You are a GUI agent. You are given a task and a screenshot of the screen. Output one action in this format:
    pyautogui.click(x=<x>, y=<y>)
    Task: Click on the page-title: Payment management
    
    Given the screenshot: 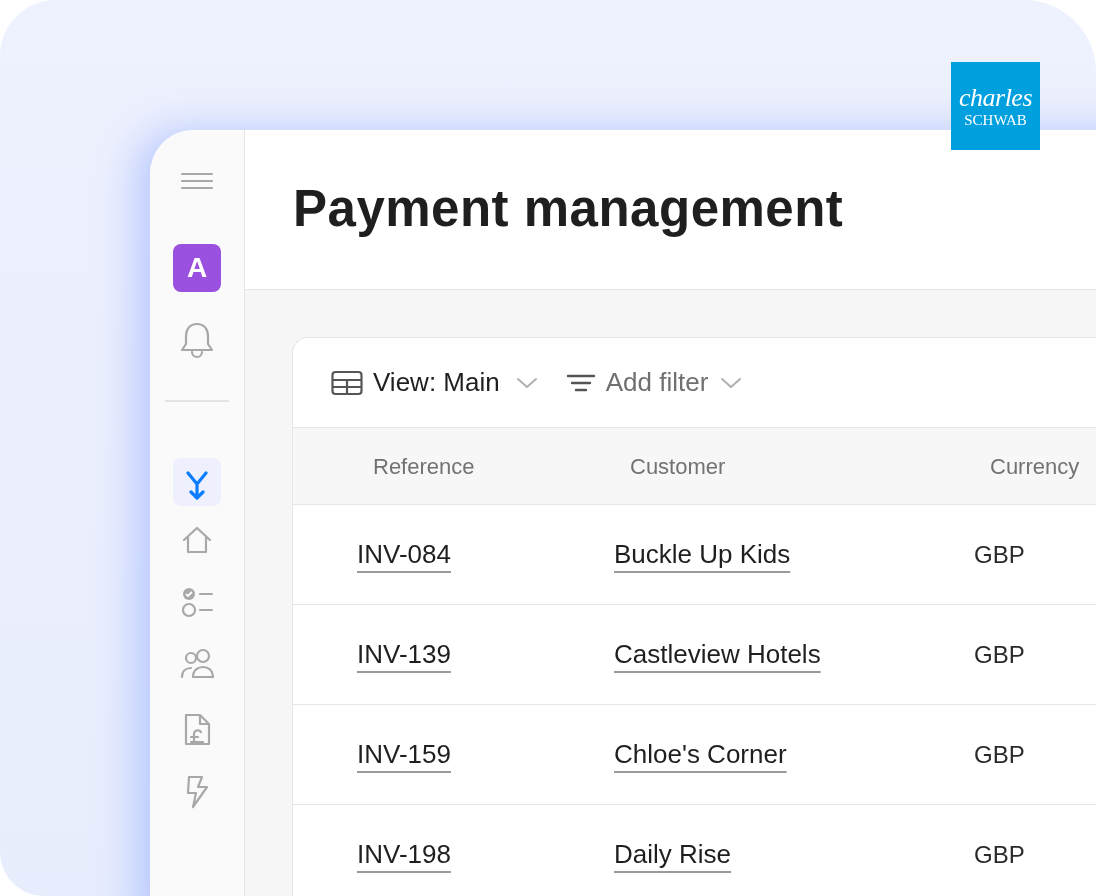 What is the action you would take?
    pyautogui.click(x=568, y=209)
    